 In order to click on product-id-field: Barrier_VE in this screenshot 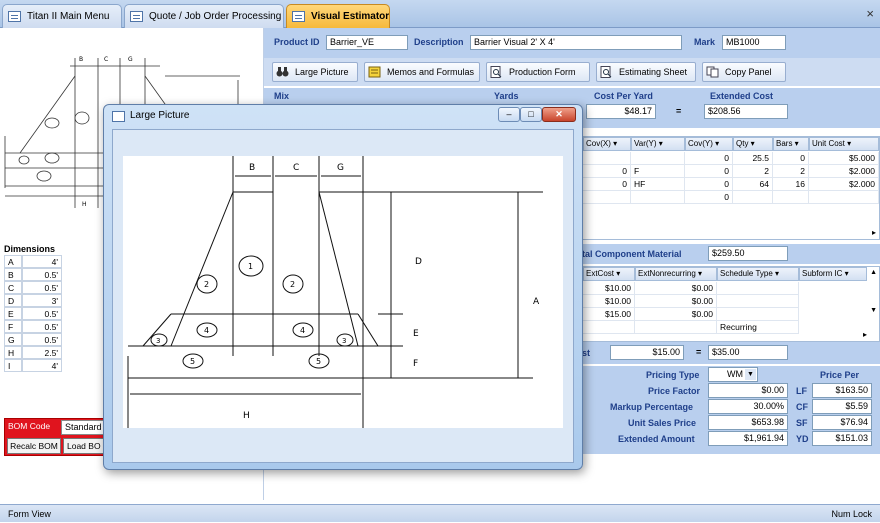, I will do `click(367, 42)`.